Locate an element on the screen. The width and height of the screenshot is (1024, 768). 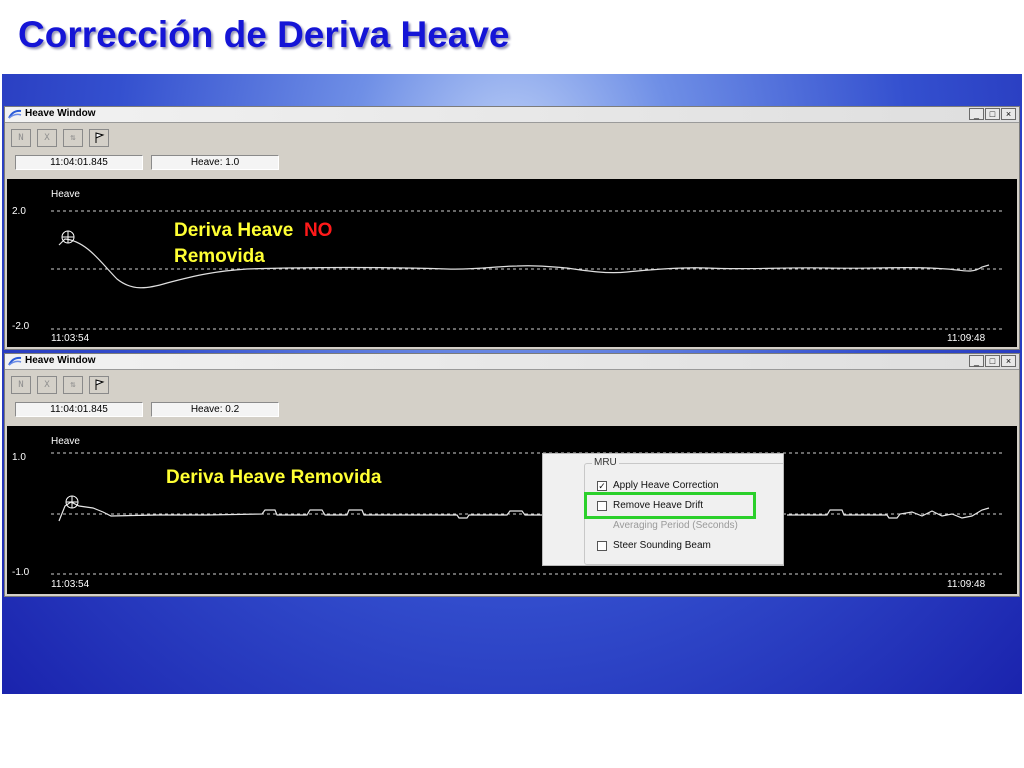
heave-value-field: Heave: 1.0 is located at coordinates (215, 162).